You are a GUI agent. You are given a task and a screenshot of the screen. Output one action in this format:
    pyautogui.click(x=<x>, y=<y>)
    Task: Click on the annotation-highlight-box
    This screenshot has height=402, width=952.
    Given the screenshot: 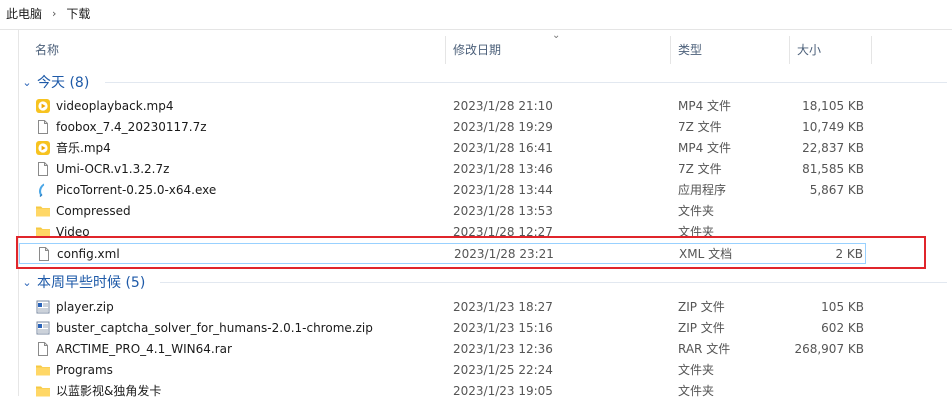 What is the action you would take?
    pyautogui.click(x=471, y=252)
    